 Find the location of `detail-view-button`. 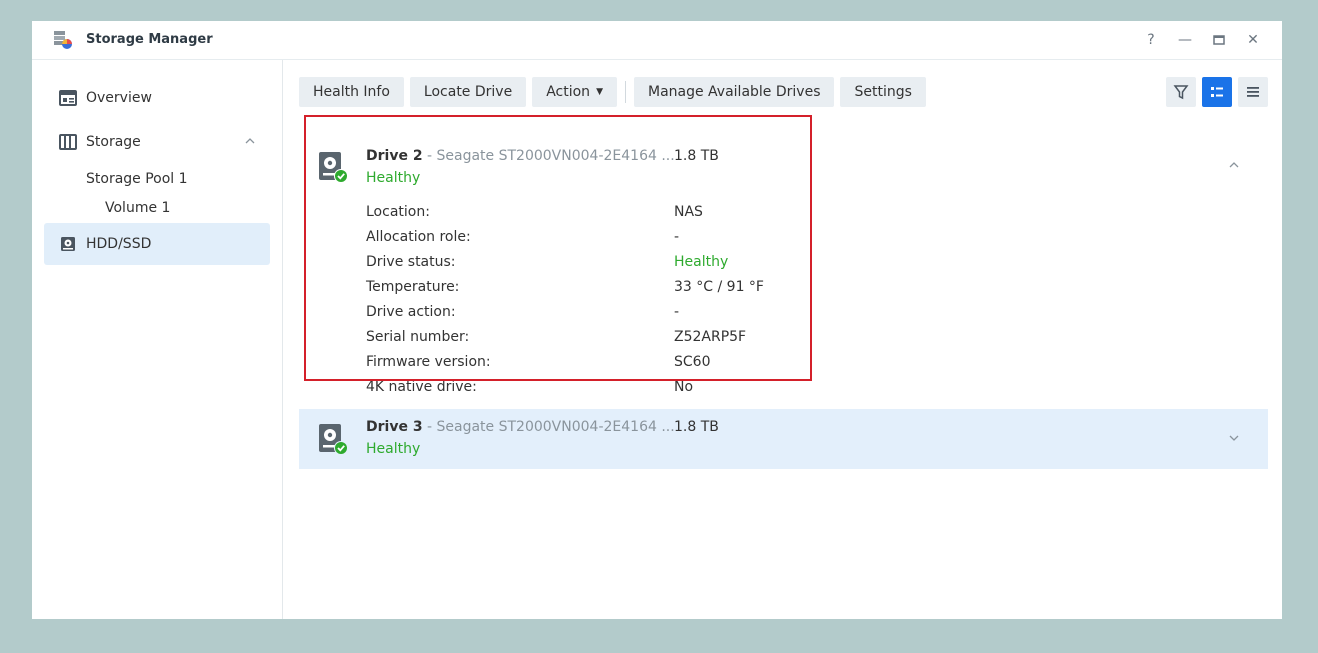

detail-view-button is located at coordinates (1217, 92).